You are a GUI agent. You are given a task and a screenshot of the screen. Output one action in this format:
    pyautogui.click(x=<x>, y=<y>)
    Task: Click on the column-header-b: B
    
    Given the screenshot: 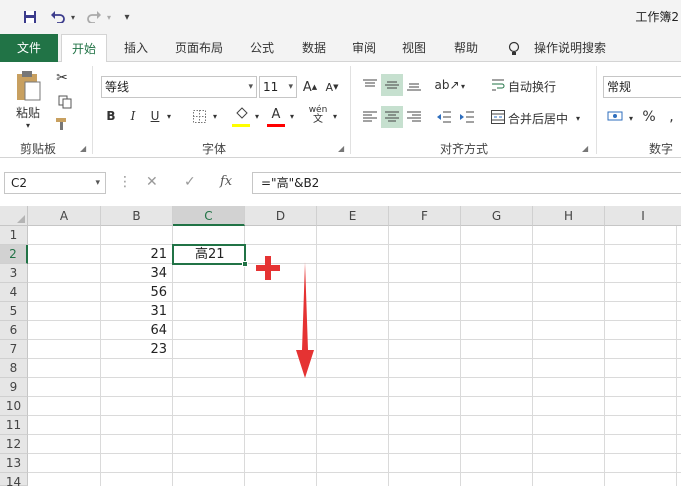 What is the action you would take?
    pyautogui.click(x=137, y=216)
    